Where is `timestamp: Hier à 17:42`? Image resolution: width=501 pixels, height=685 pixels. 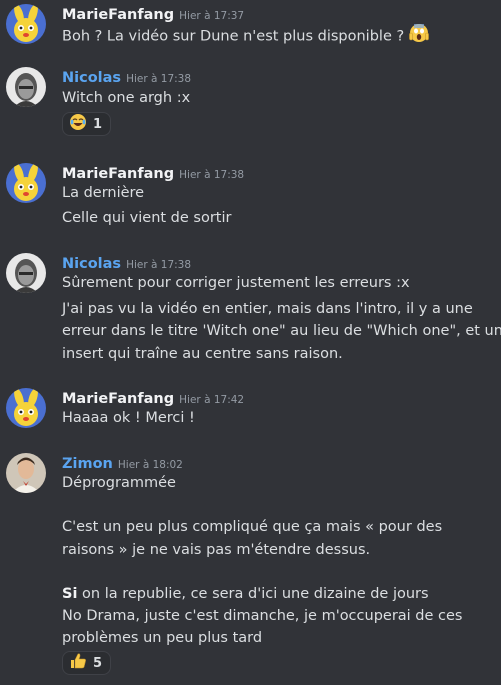
timestamp: Hier à 17:42 is located at coordinates (212, 400).